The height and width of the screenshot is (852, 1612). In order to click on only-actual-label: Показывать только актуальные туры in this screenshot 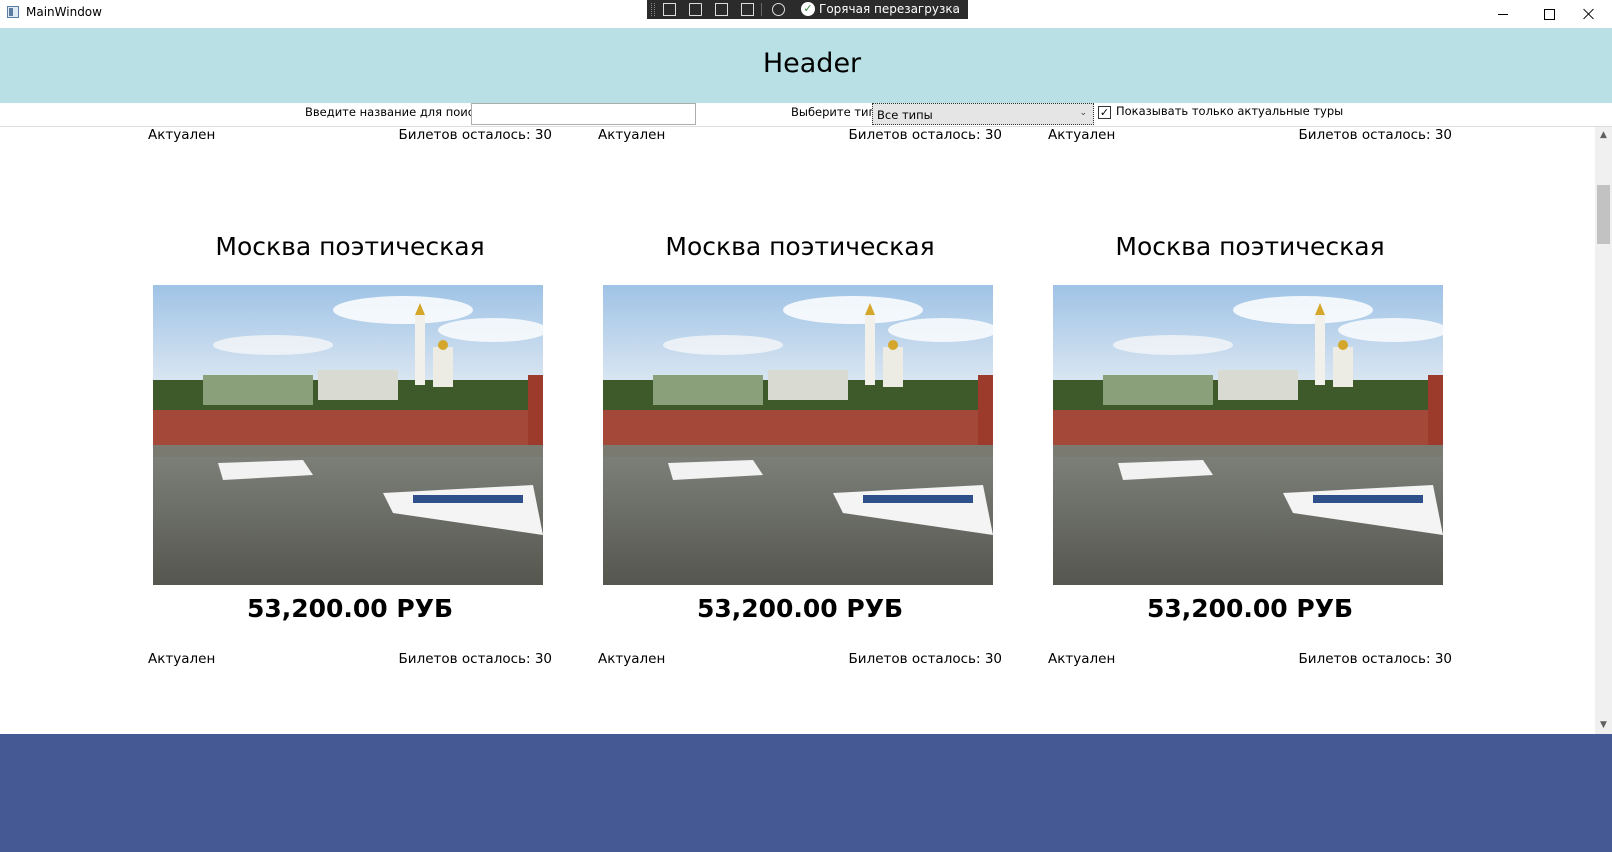, I will do `click(1229, 111)`.